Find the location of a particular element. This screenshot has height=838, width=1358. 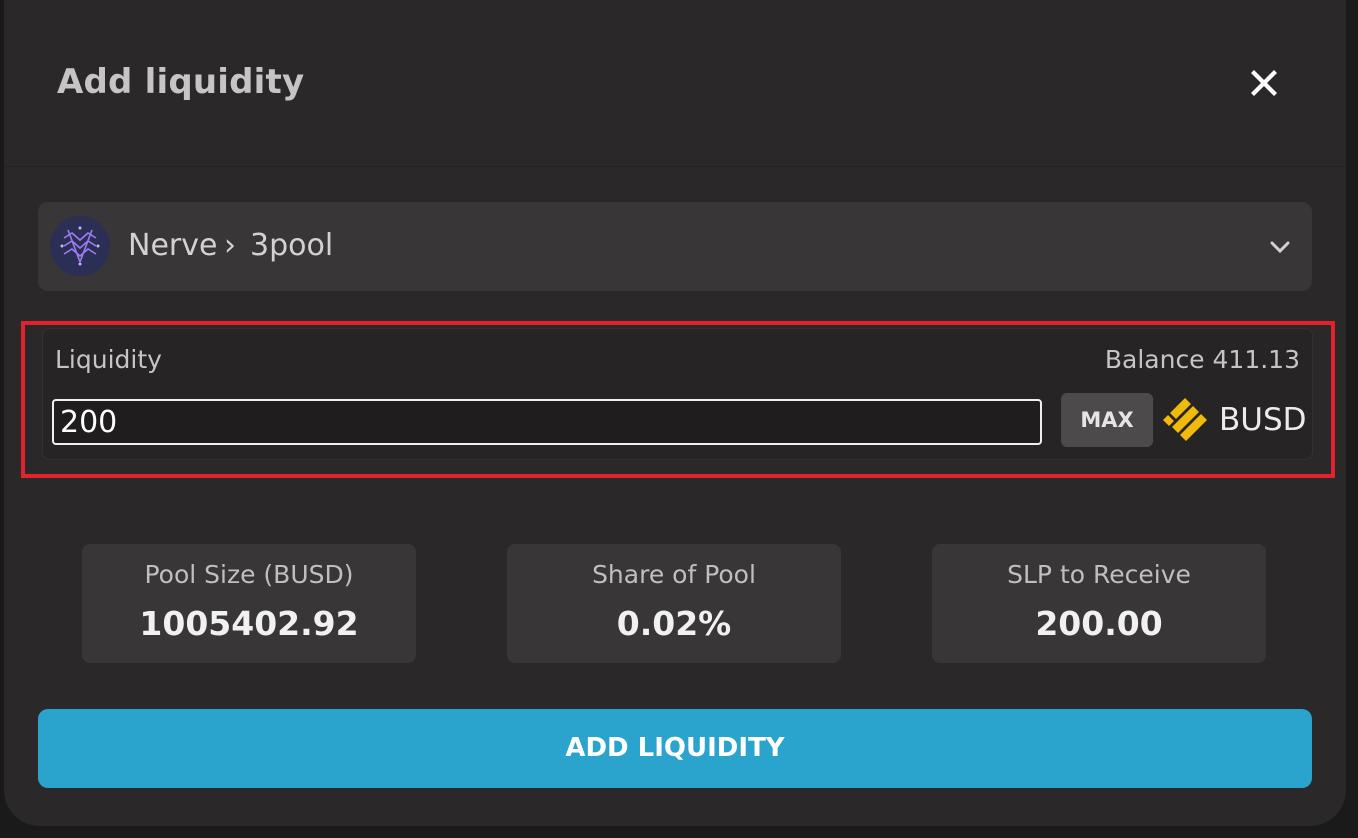

slp-receive-value: 200.00 is located at coordinates (1099, 623).